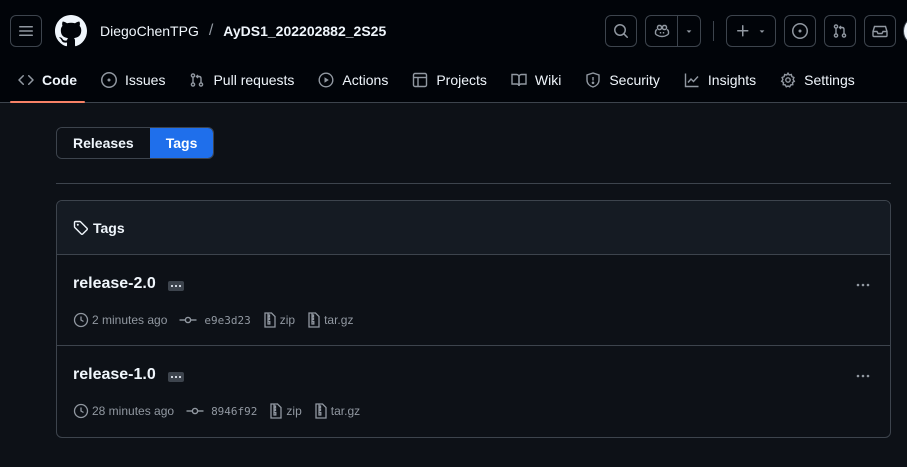  What do you see at coordinates (473, 228) in the screenshot?
I see `tags-box-header: Tags` at bounding box center [473, 228].